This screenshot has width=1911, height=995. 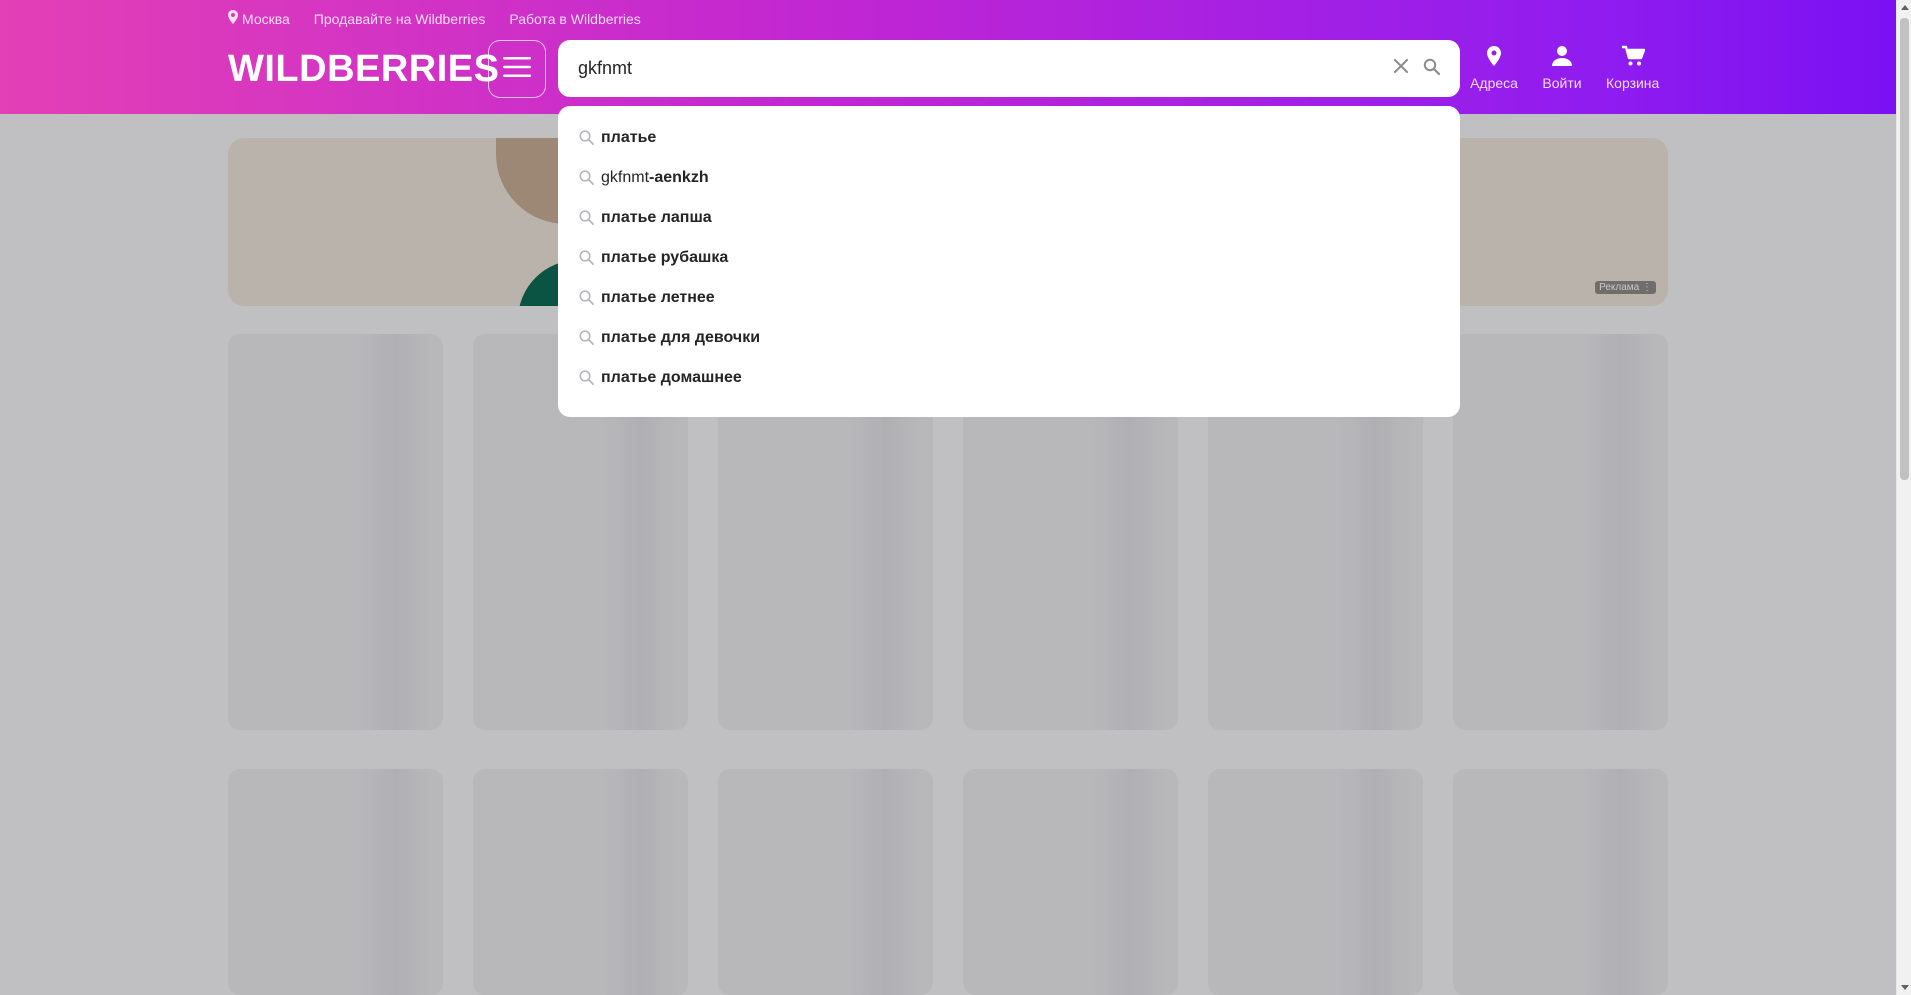 I want to click on suggestion-text: gkfnmt-aenkzh, so click(x=655, y=177).